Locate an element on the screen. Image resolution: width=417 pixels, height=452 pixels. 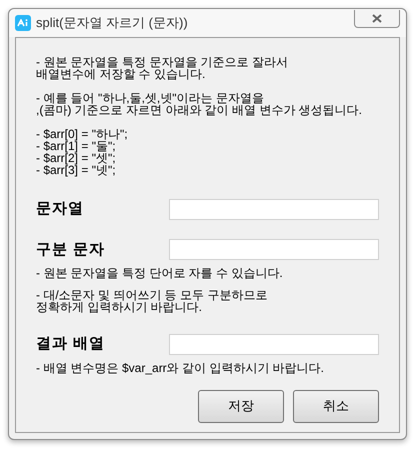
description-text: - $arr[1] = "둘"; is located at coordinates (76, 146).